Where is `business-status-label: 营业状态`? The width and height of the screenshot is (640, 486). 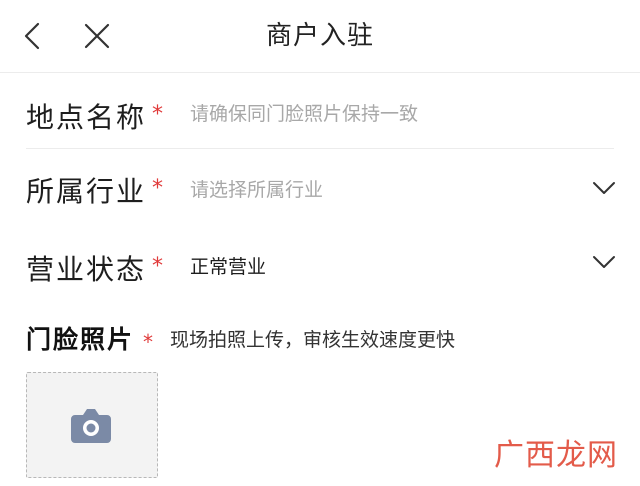
business-status-label: 营业状态 is located at coordinates (86, 269).